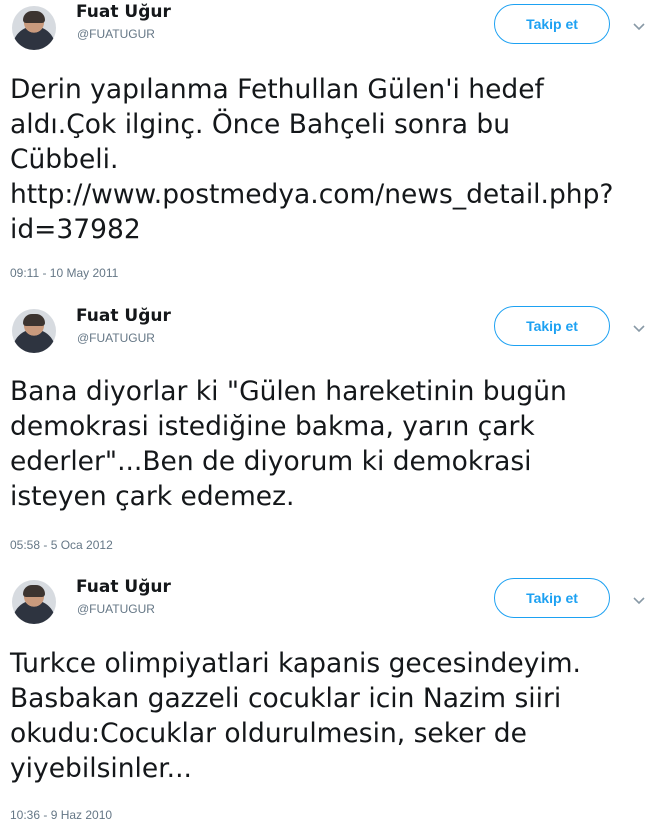  I want to click on tweet-timestamp: 10:36 - 9 Haz 2010, so click(61, 815).